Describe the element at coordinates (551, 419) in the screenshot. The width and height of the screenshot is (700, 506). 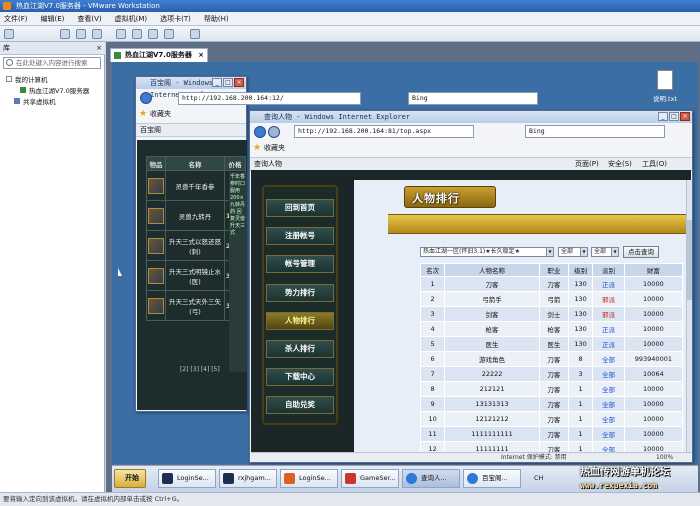
I see `table-row: 10 12121212 刀客 1 全部 10000` at that location.